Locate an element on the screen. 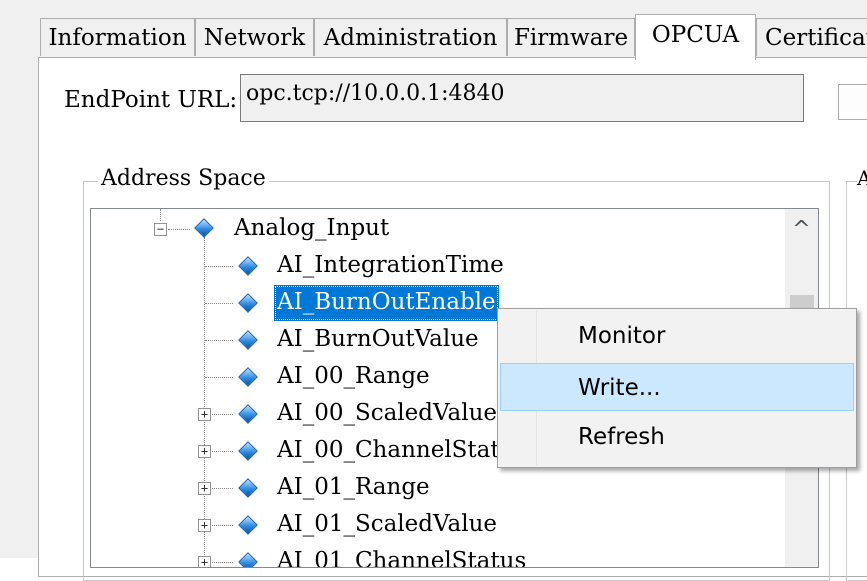 Image resolution: width=867 pixels, height=581 pixels. tree-node-label: AI_IntegrationTime is located at coordinates (390, 265).